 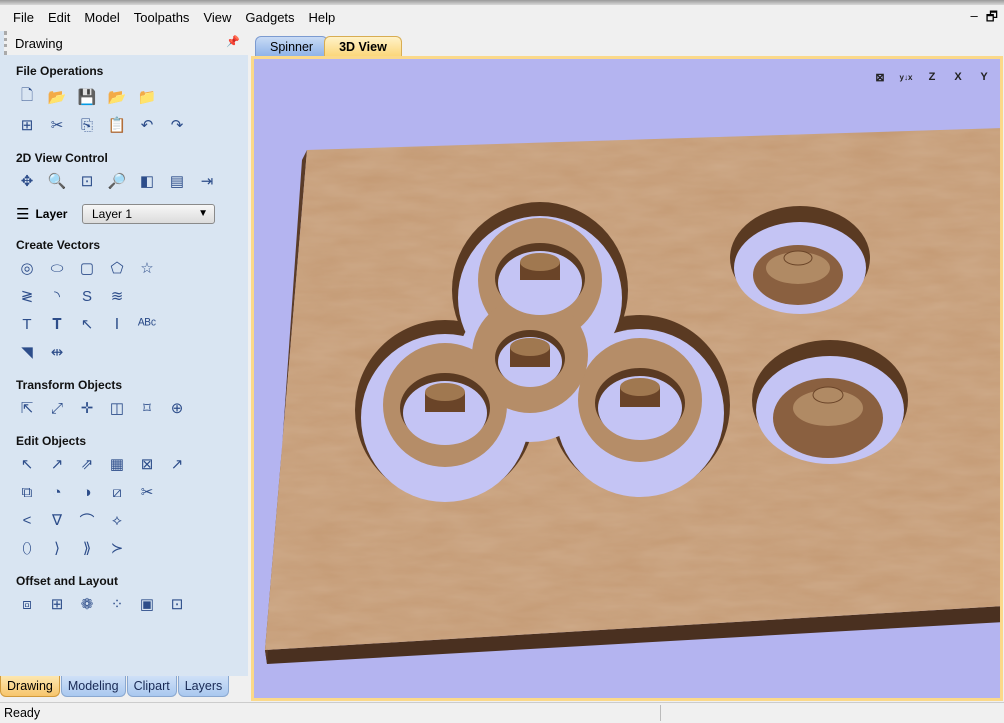 I want to click on wave-icon: ≋, so click(x=117, y=296).